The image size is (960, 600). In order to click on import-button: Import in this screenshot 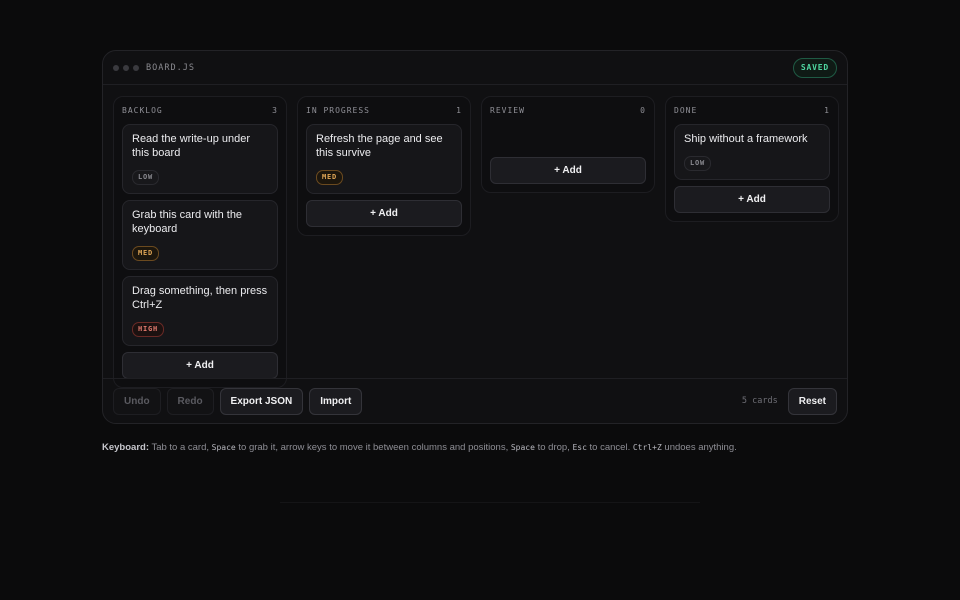, I will do `click(336, 401)`.